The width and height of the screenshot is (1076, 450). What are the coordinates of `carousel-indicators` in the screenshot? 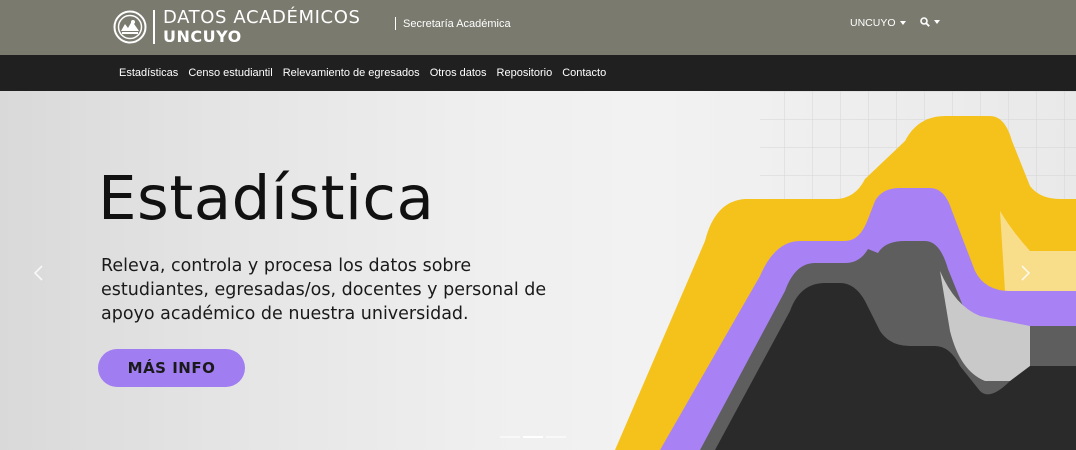 It's located at (534, 437).